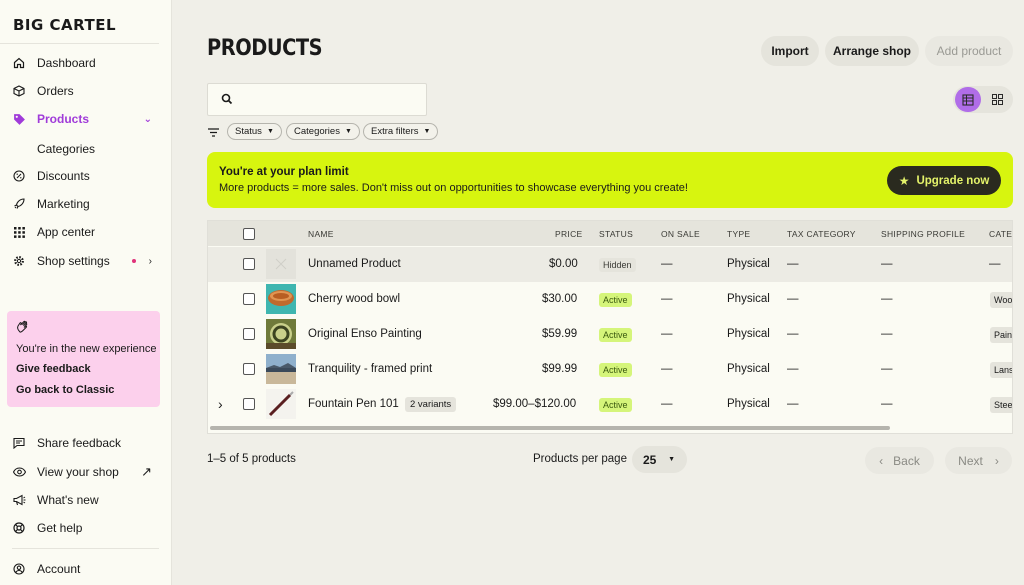 The image size is (1024, 585). I want to click on sidebar-item-shop-settings: Shop settings ›, so click(86, 261).